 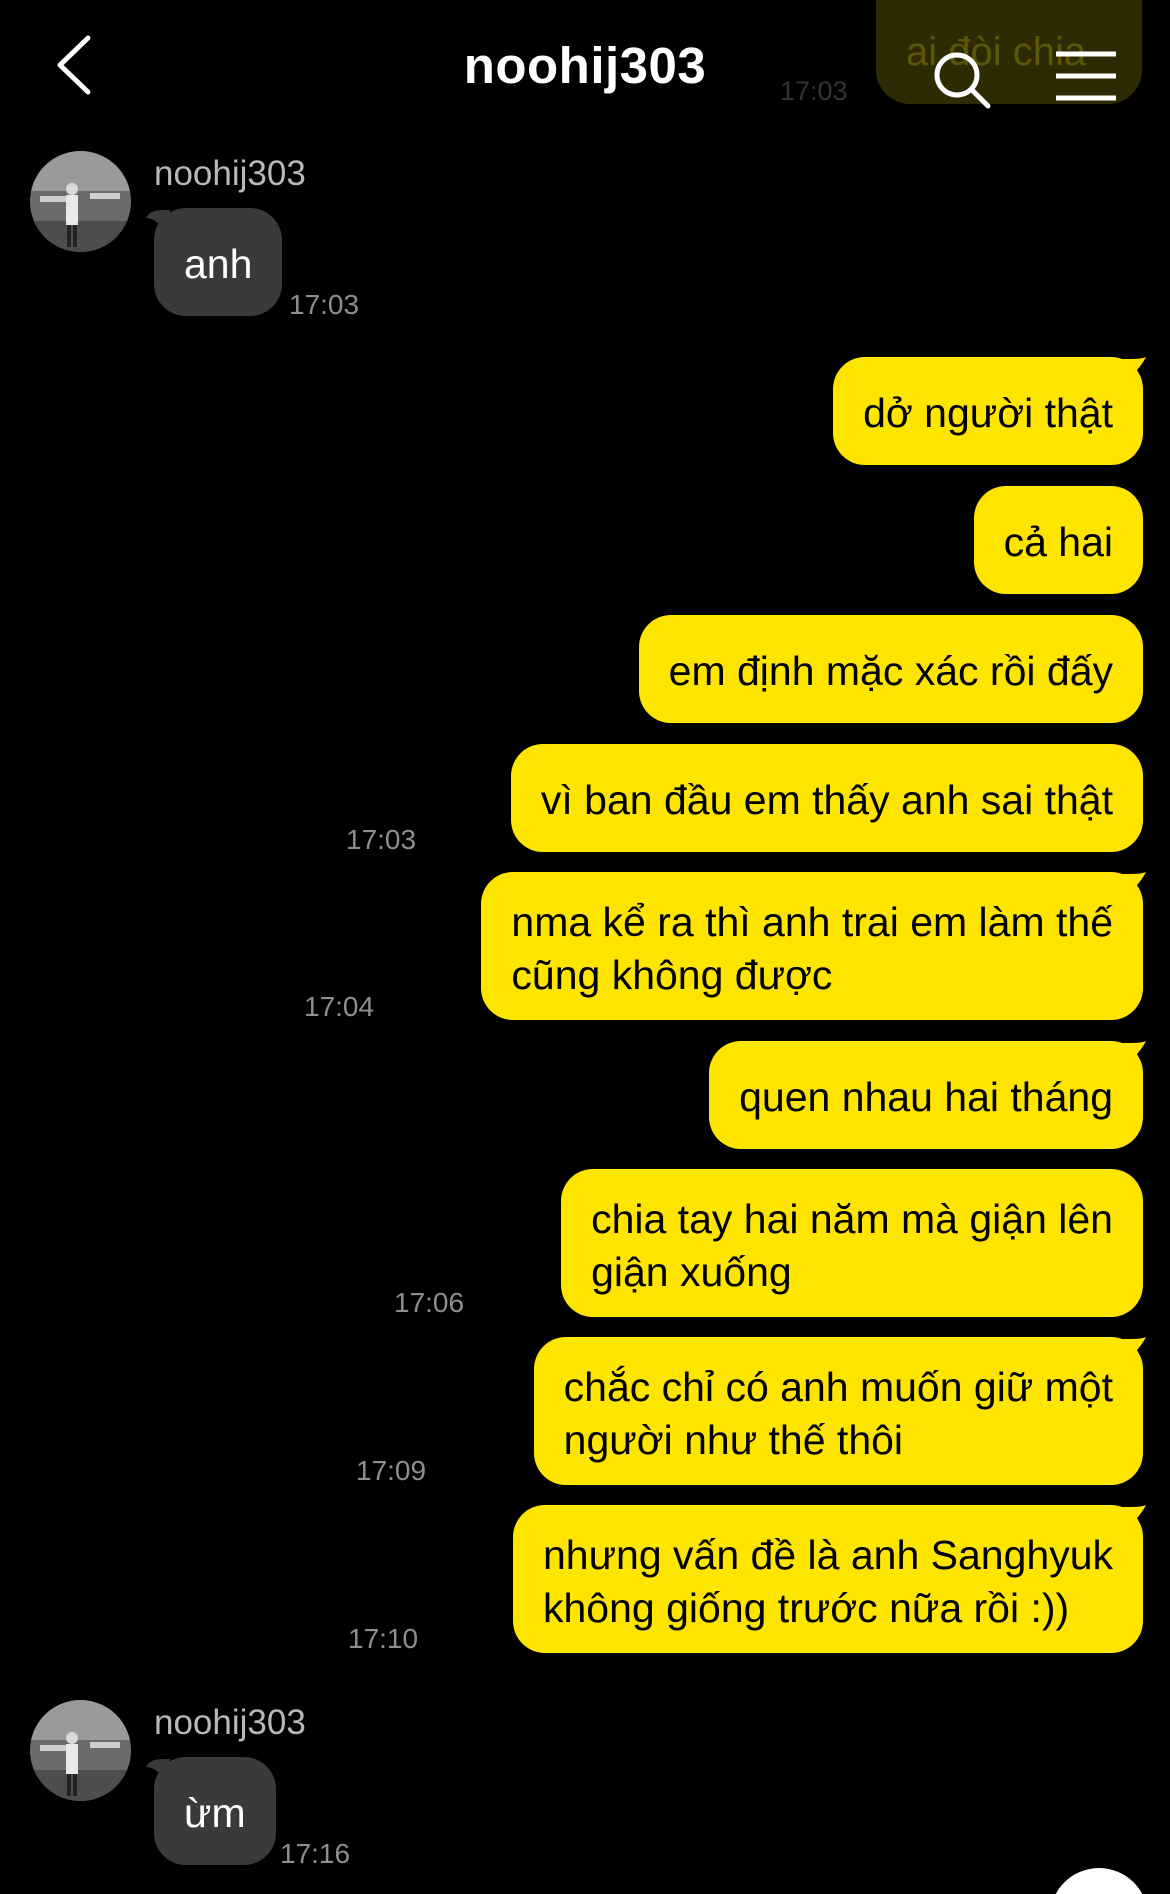 I want to click on message-bubble-outgoing: cả hai, so click(x=1058, y=540).